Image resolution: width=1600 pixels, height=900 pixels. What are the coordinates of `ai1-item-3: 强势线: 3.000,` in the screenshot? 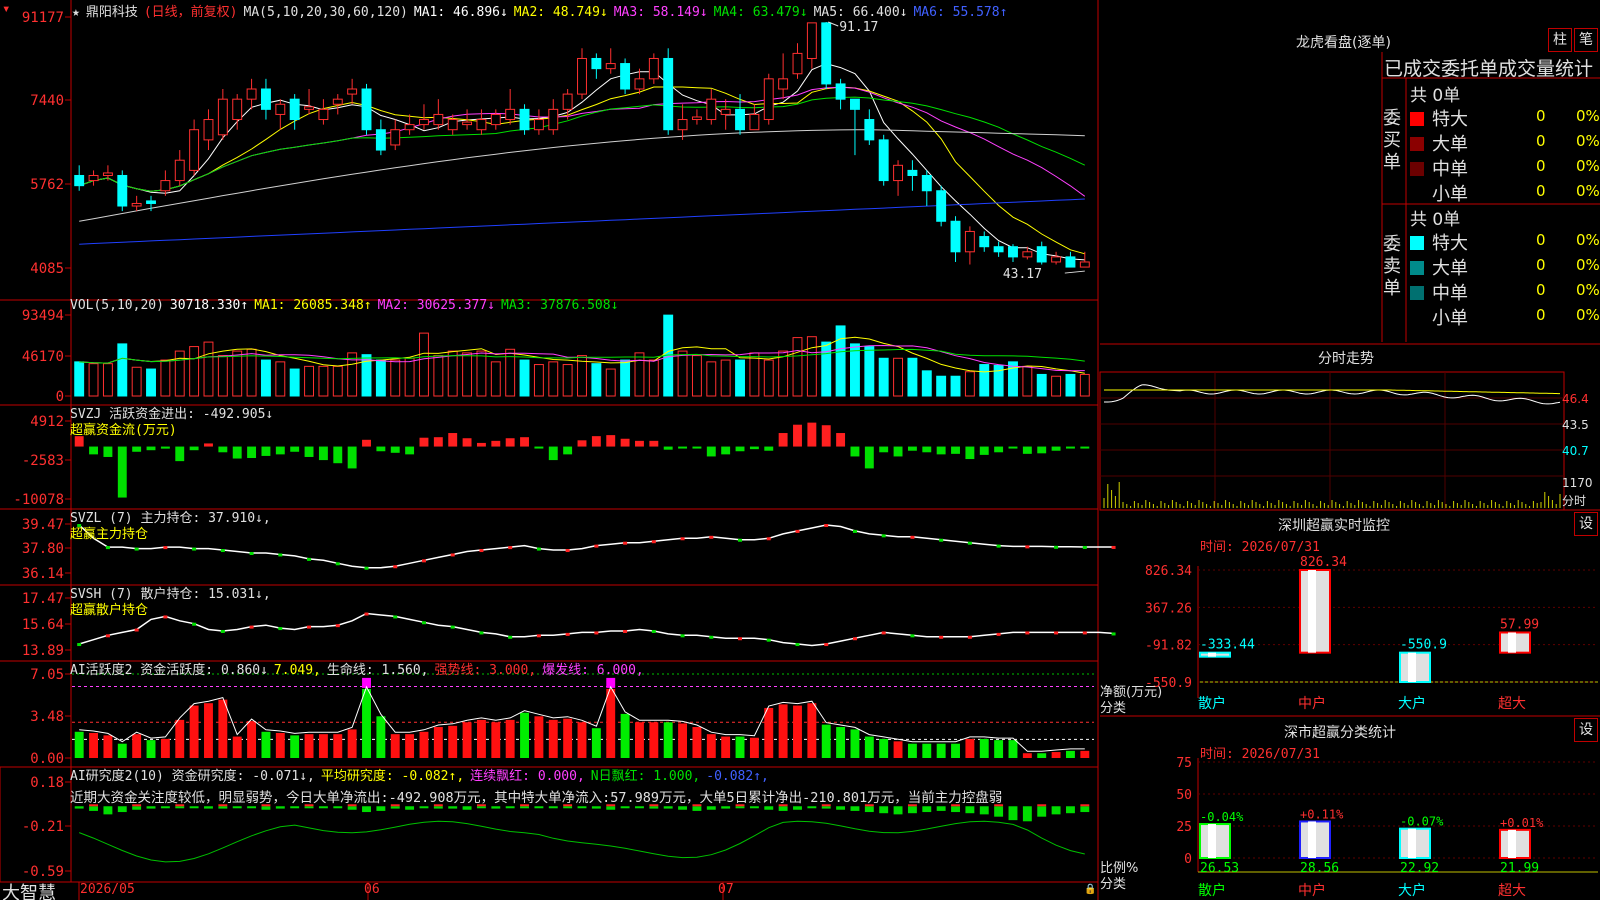 It's located at (485, 670).